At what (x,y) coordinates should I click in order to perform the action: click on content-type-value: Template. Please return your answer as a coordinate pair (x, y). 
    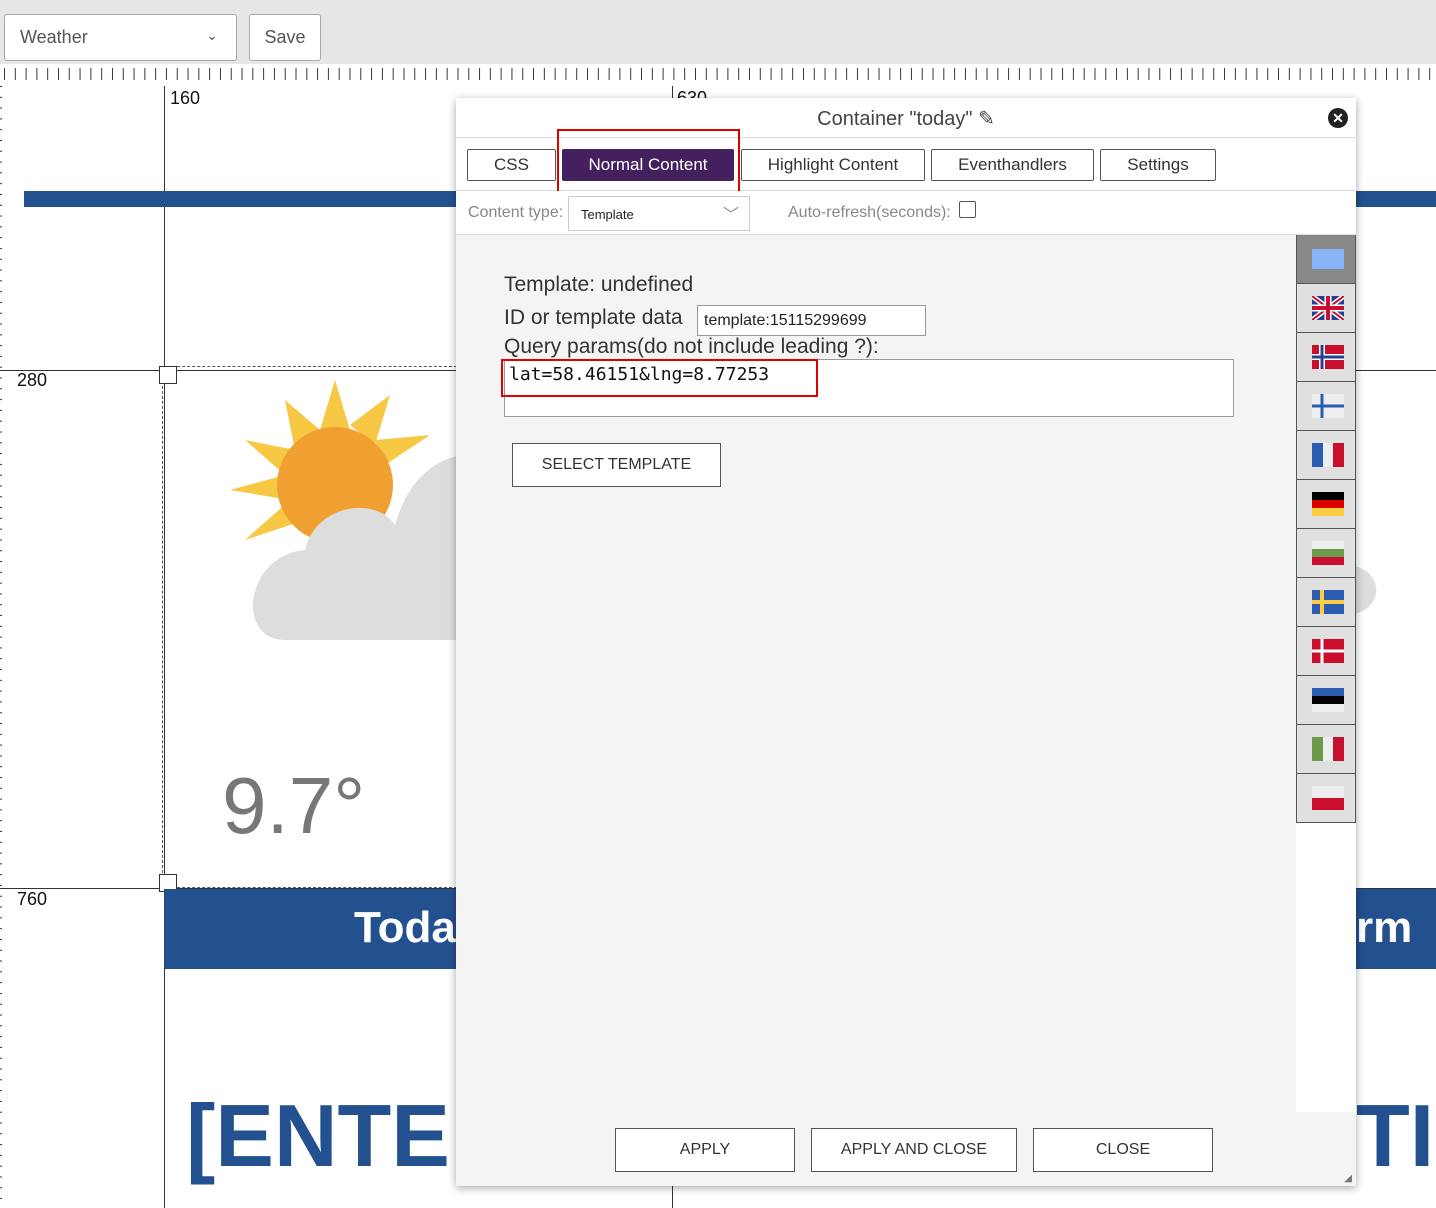
    Looking at the image, I should click on (607, 214).